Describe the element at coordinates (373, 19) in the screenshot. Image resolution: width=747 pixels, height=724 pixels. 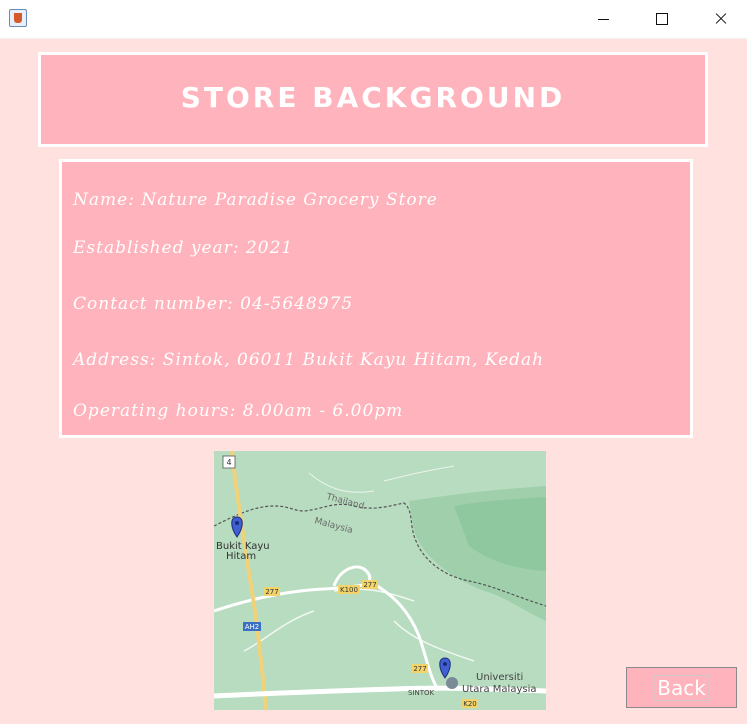
I see `title-bar` at that location.